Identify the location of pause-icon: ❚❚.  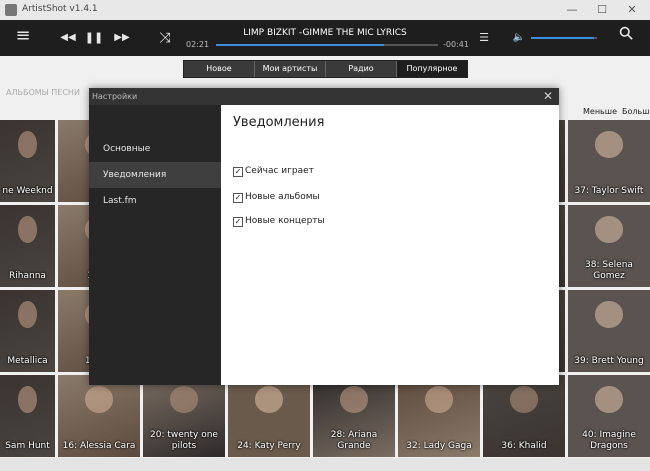
(94, 38).